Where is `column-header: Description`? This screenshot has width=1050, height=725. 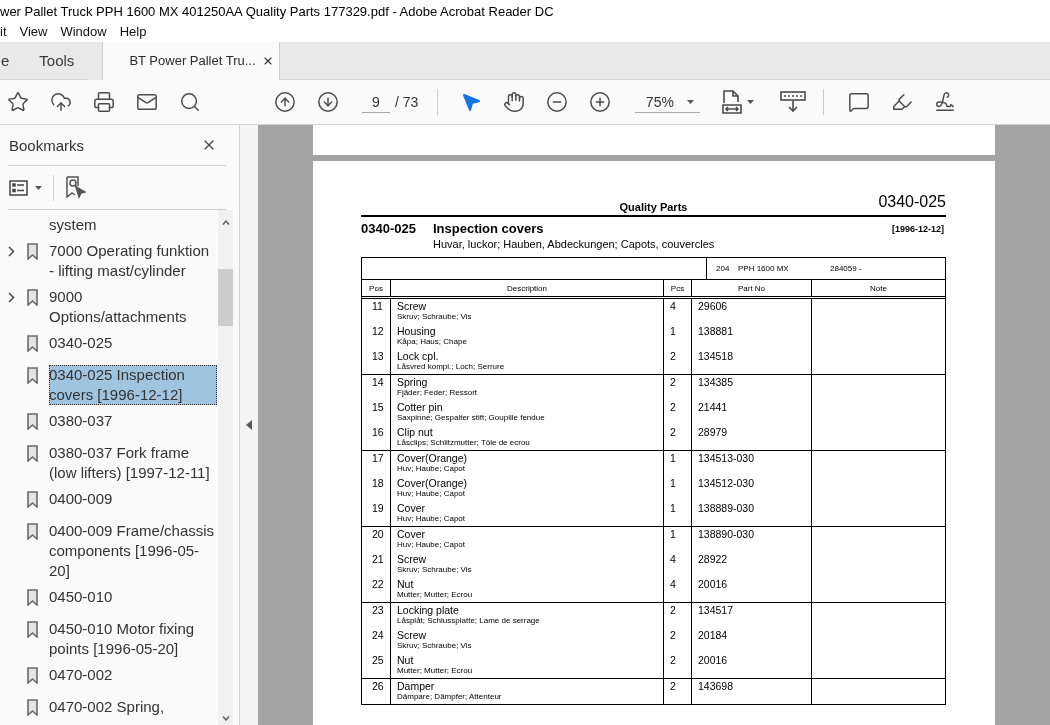
column-header: Description is located at coordinates (527, 288).